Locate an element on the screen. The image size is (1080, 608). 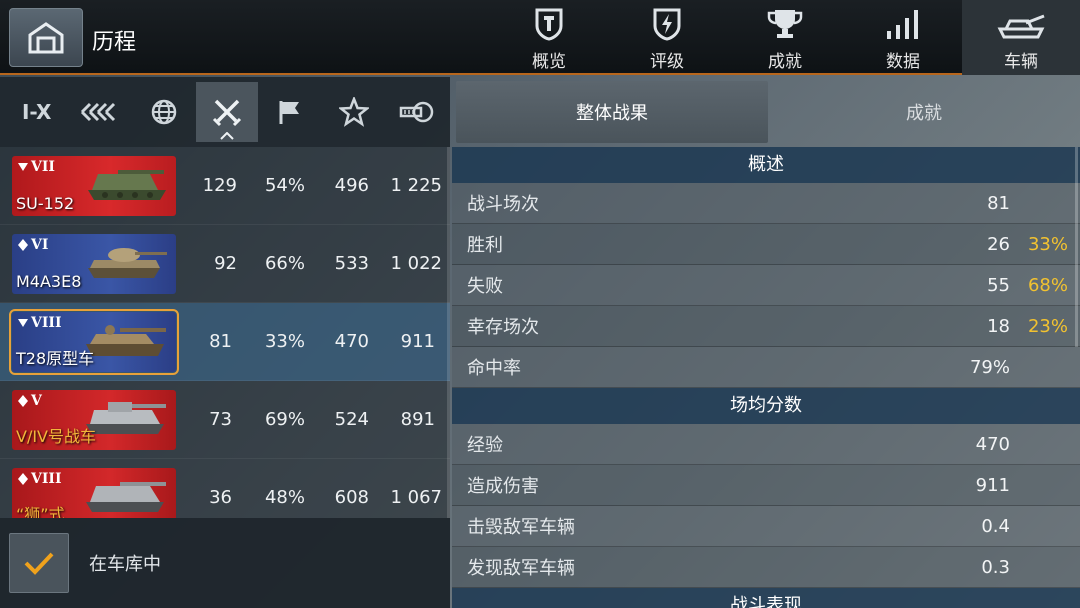
battle-filter-button is located at coordinates (227, 112).